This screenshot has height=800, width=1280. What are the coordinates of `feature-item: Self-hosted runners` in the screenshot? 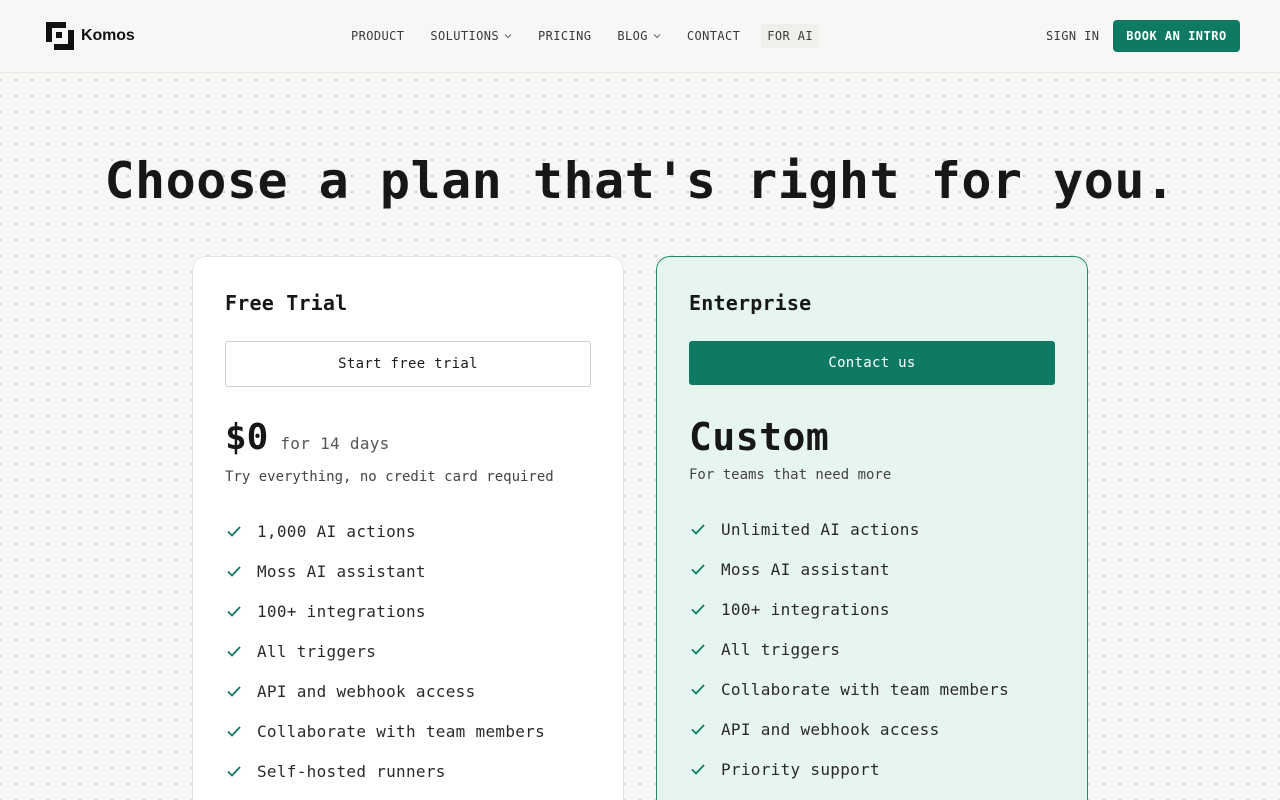 It's located at (385, 771).